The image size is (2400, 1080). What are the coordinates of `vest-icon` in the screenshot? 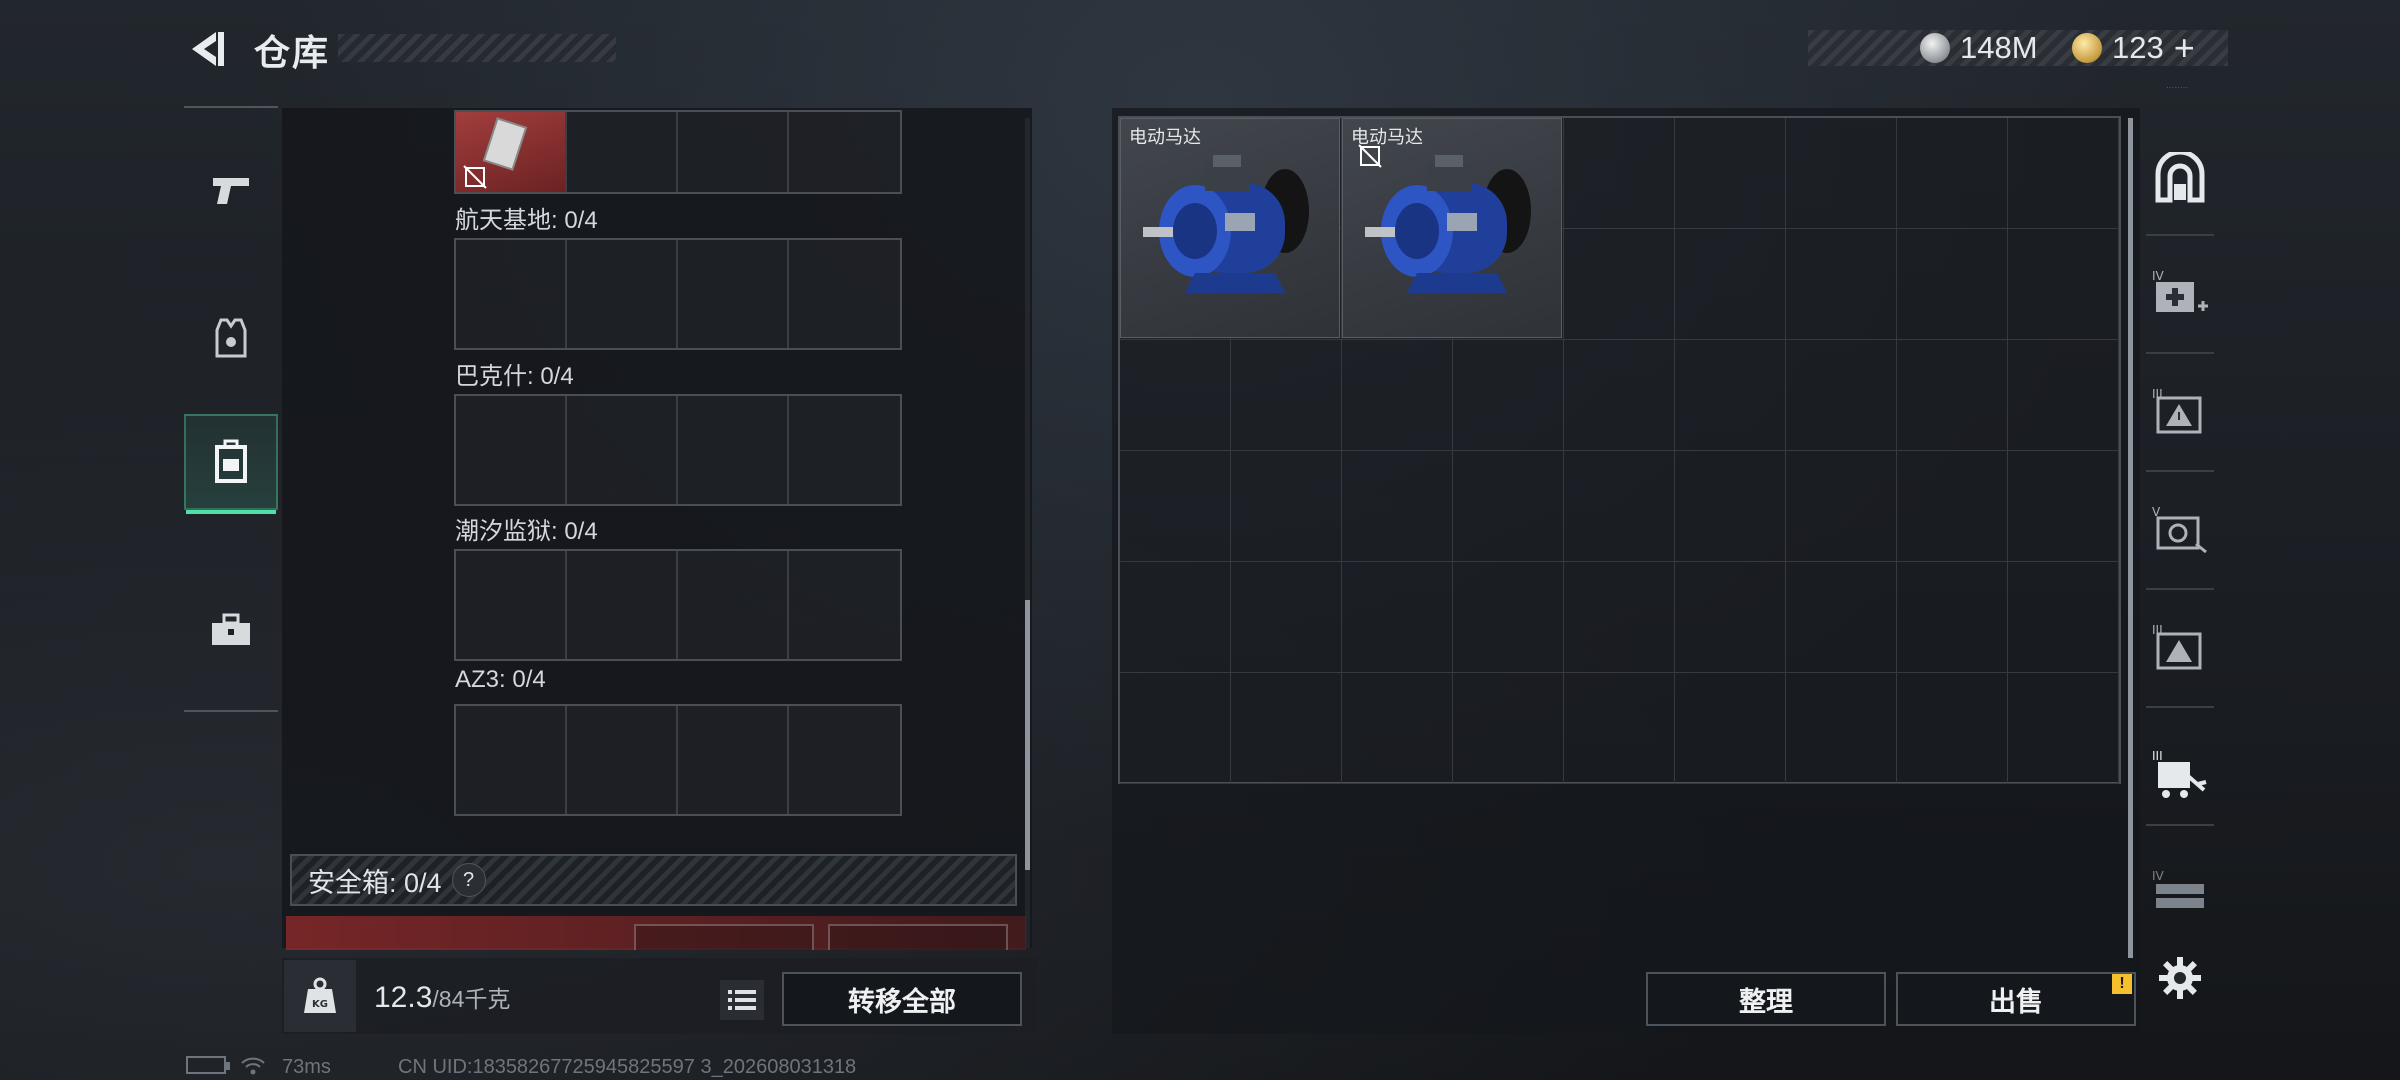 It's located at (231, 338).